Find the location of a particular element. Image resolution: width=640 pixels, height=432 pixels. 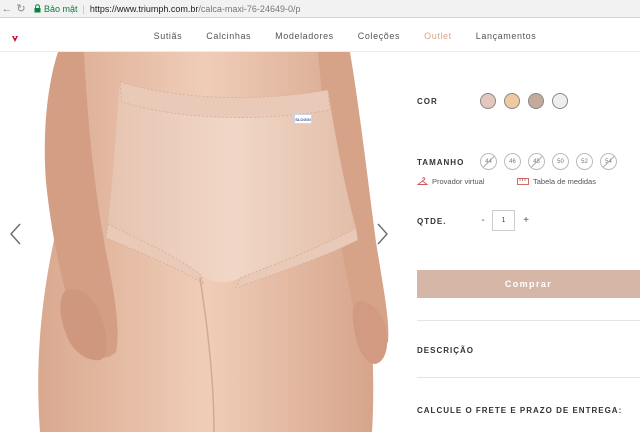

size-value: 46 is located at coordinates (512, 161).